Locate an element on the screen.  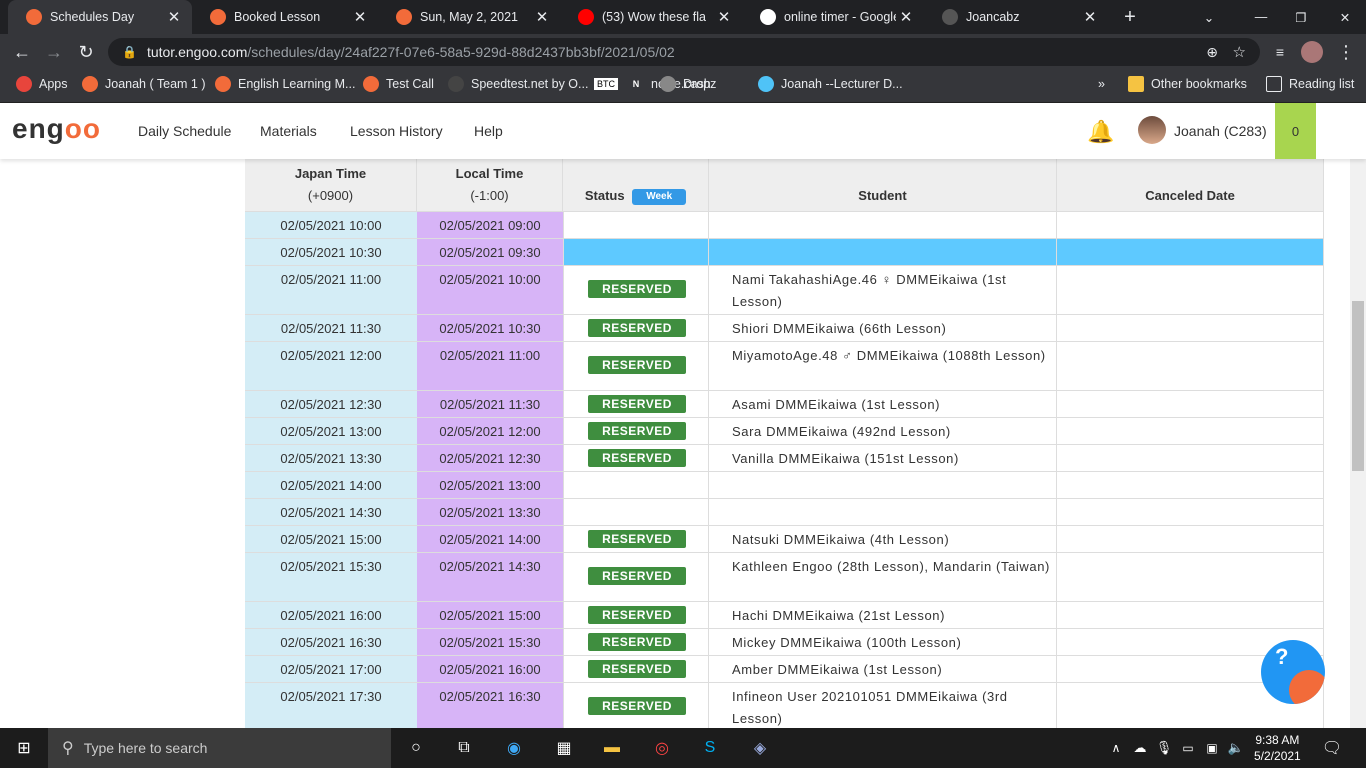
student-cell: Vanilla DMMEikaiwa (151st Lesson) is located at coordinates (883, 458).